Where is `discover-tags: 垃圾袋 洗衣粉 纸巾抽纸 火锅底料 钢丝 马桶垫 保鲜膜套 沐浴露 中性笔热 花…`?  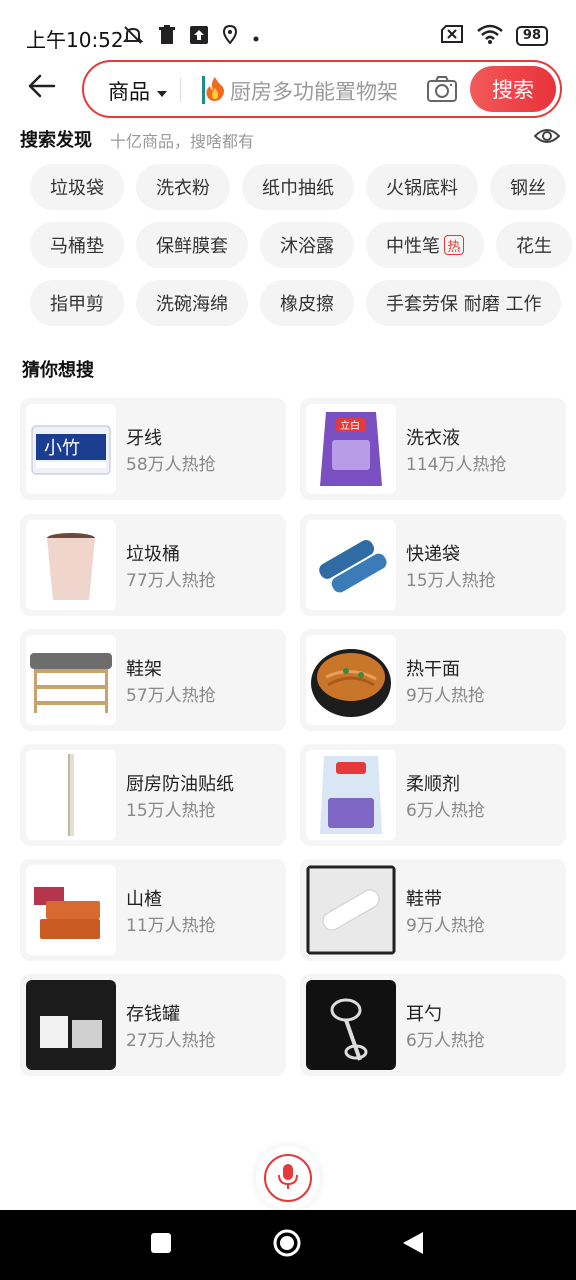
discover-tags: 垃圾袋 洗衣粉 纸巾抽纸 火锅底料 钢丝 马桶垫 保鲜膜套 沐浴露 中性笔热 花… is located at coordinates (303, 249).